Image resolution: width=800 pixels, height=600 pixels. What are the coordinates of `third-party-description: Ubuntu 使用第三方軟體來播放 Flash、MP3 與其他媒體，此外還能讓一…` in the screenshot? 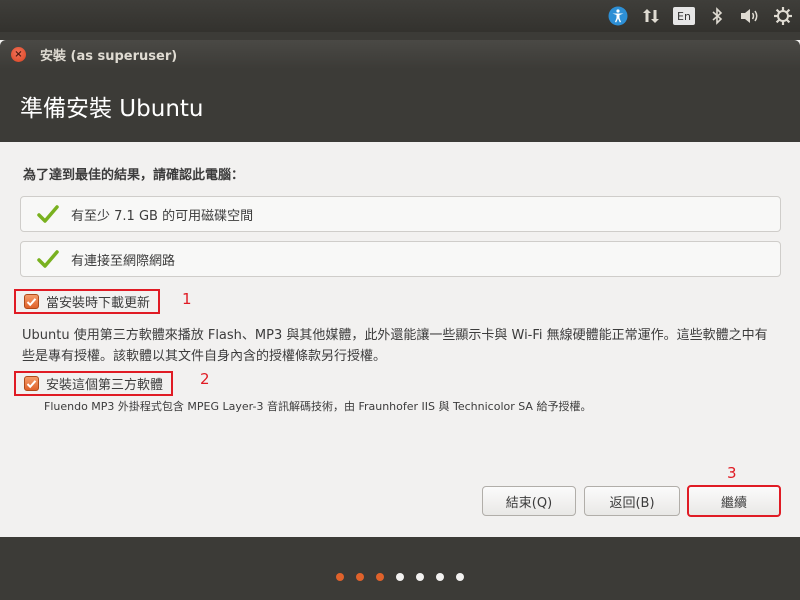 It's located at (395, 346).